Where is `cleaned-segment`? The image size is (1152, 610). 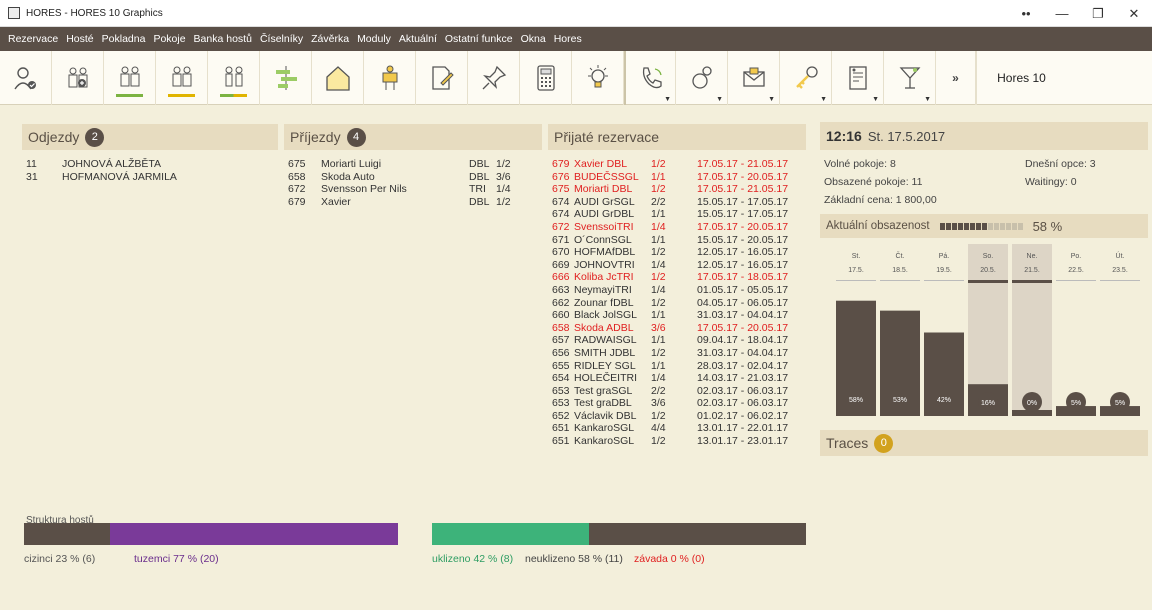
cleaned-segment is located at coordinates (511, 534).